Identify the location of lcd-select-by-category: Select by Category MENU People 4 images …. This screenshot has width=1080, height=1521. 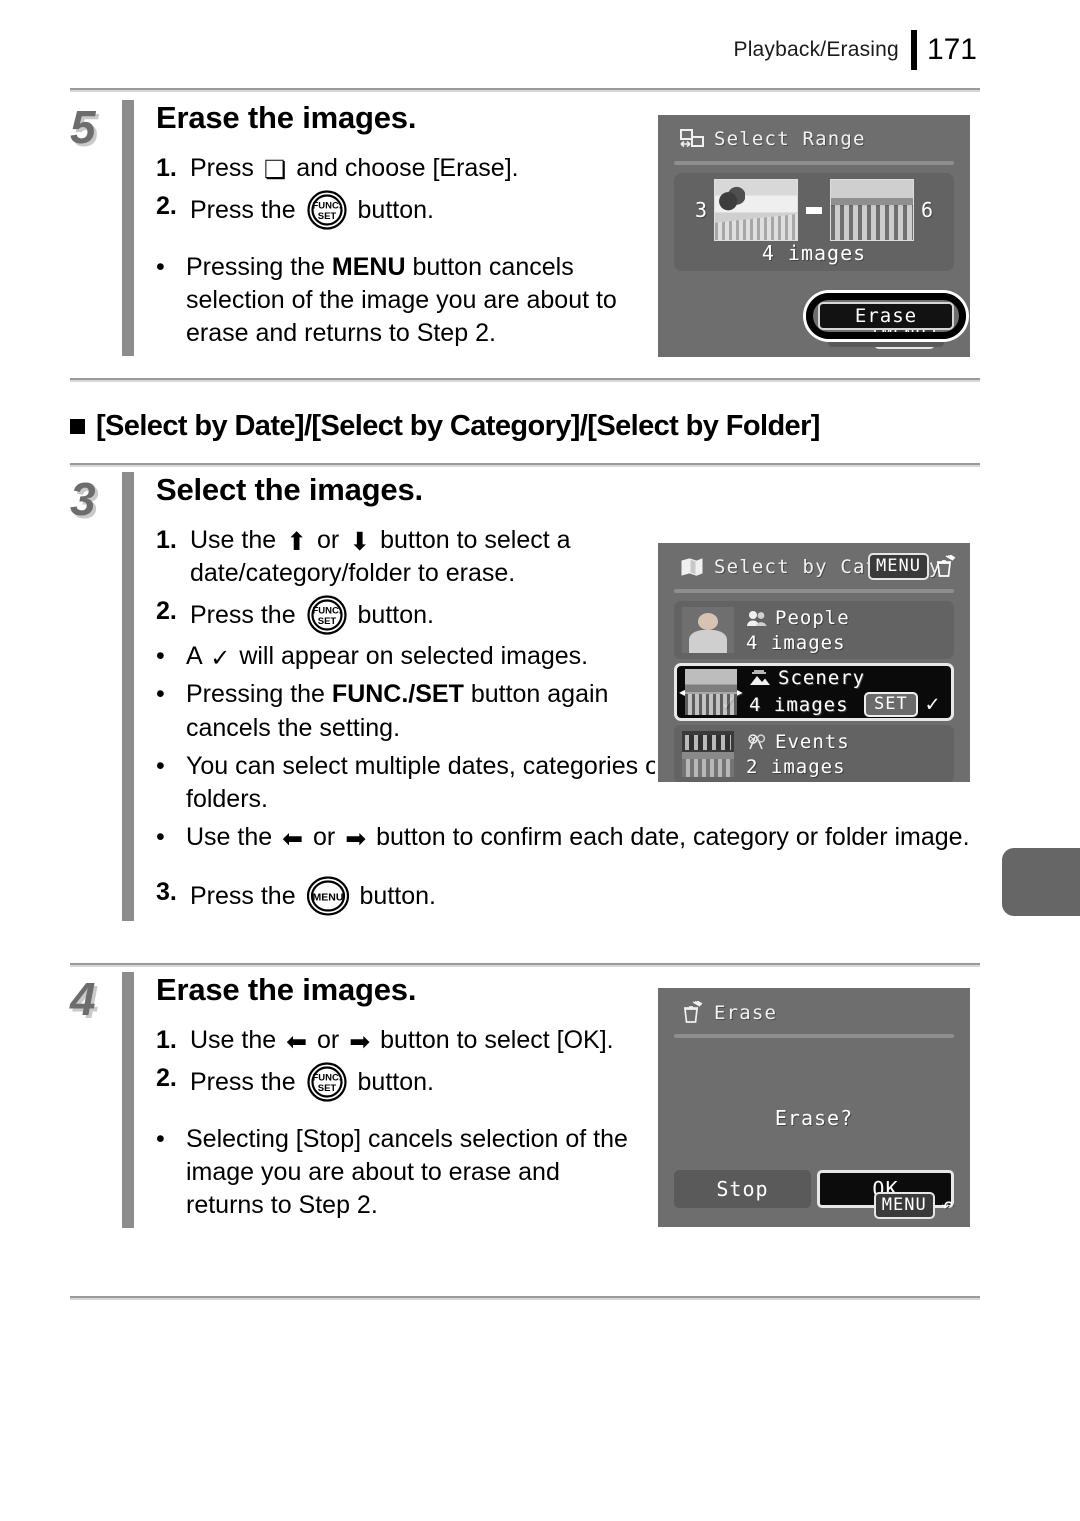
(814, 662).